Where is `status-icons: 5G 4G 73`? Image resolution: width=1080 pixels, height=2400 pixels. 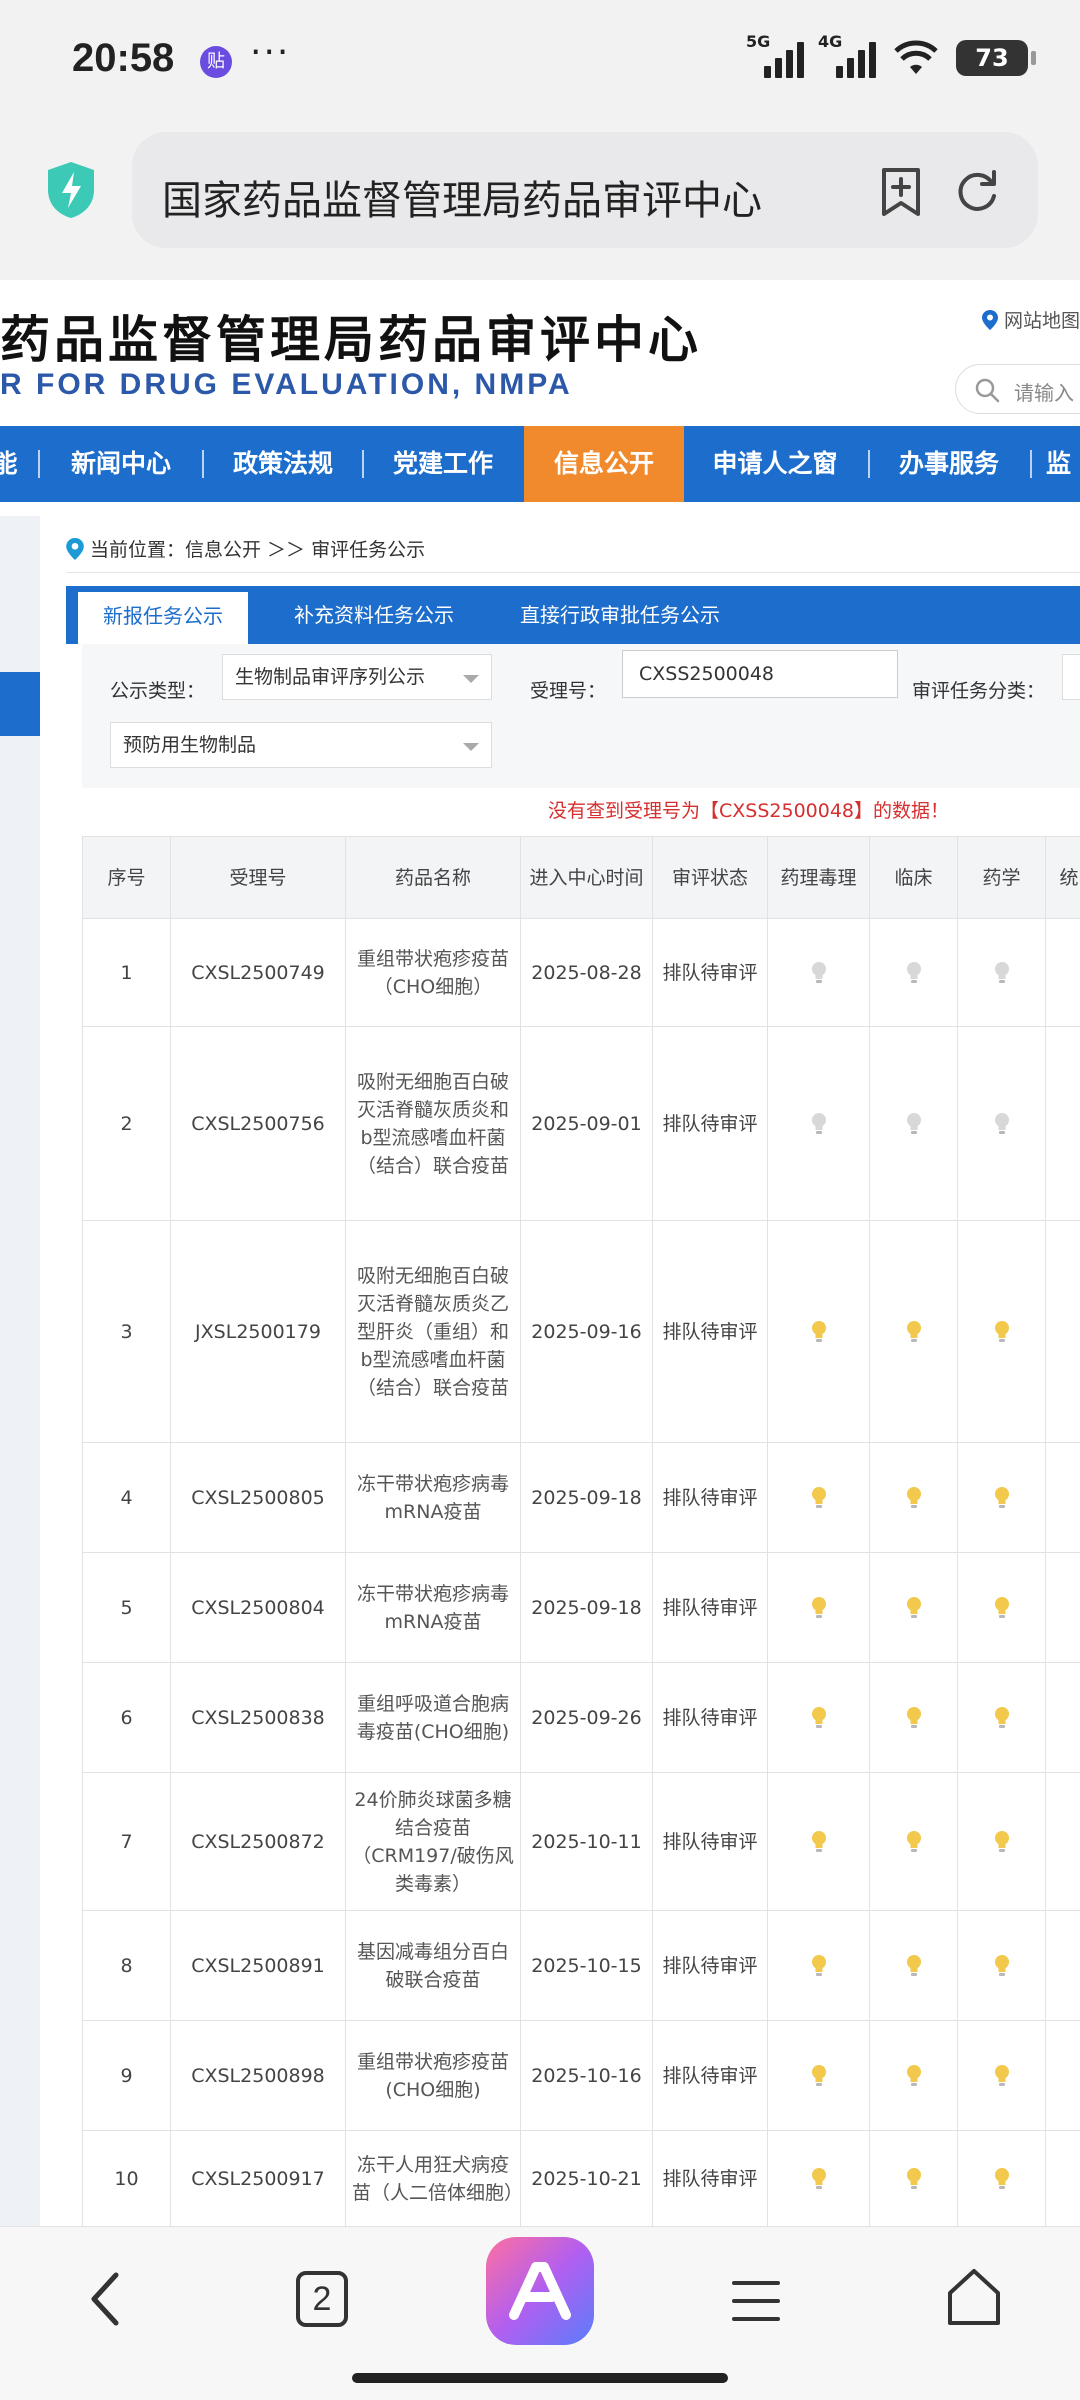 status-icons: 5G 4G 73 is located at coordinates (891, 55).